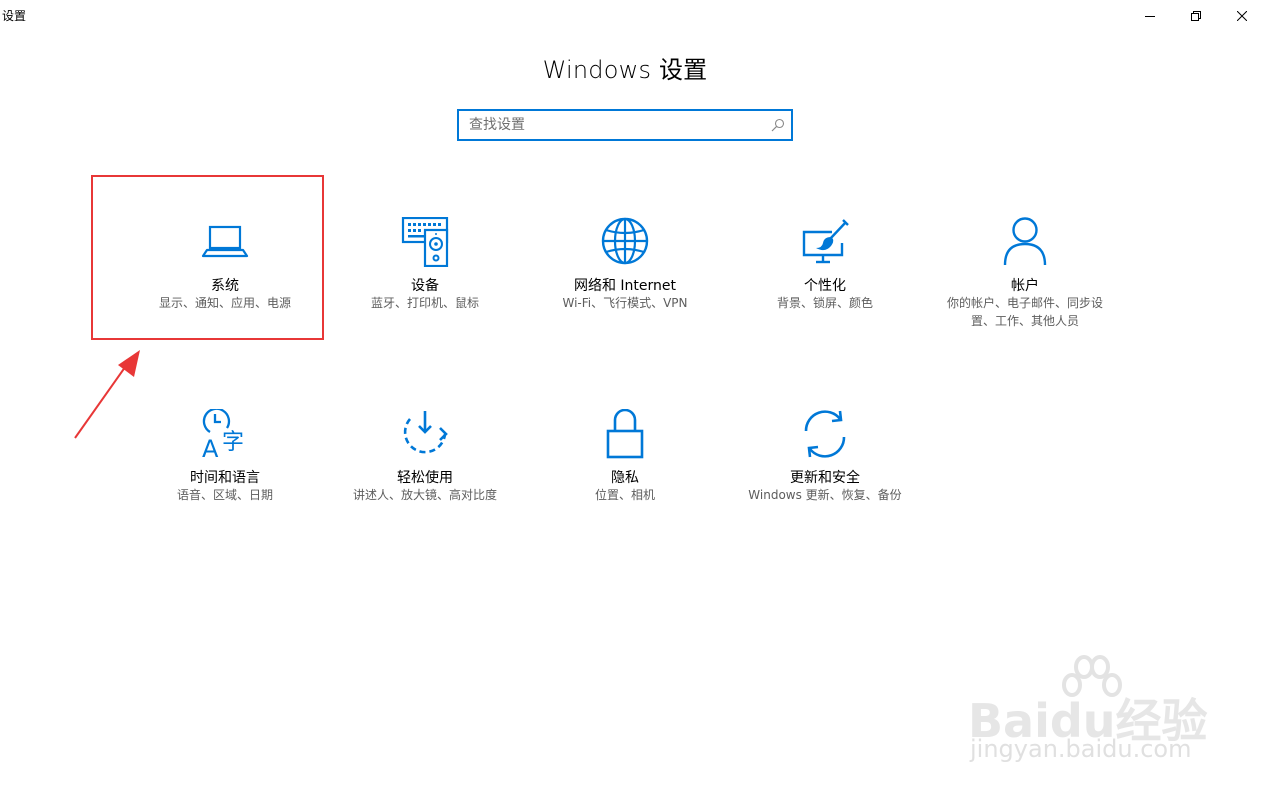 The width and height of the screenshot is (1265, 790). What do you see at coordinates (224, 303) in the screenshot?
I see `tile-description: 显示、通知、应用、电源` at bounding box center [224, 303].